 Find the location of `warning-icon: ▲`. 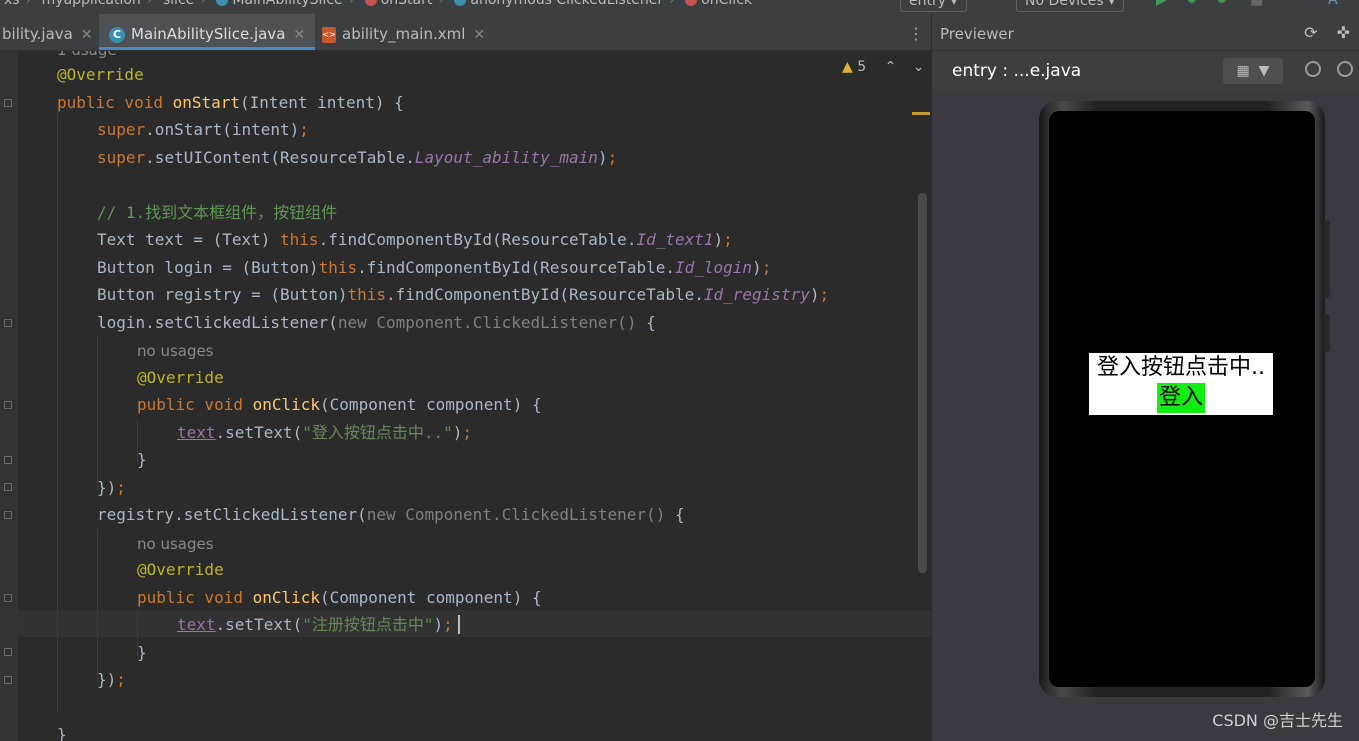

warning-icon: ▲ is located at coordinates (847, 67).